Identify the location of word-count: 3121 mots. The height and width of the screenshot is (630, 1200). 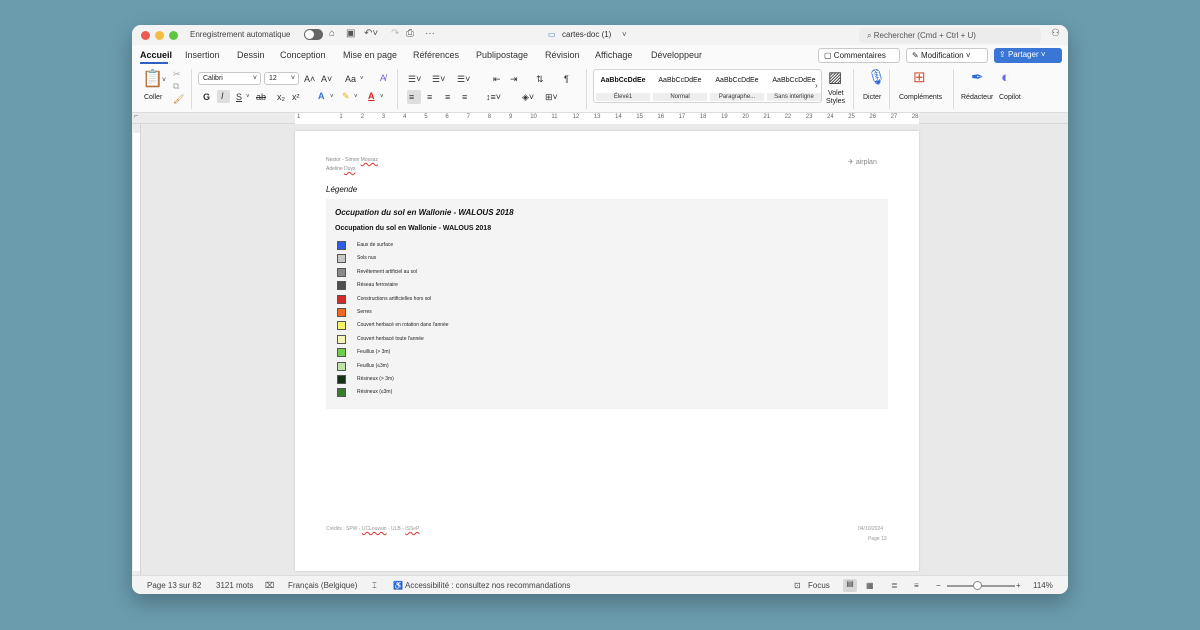
(234, 585).